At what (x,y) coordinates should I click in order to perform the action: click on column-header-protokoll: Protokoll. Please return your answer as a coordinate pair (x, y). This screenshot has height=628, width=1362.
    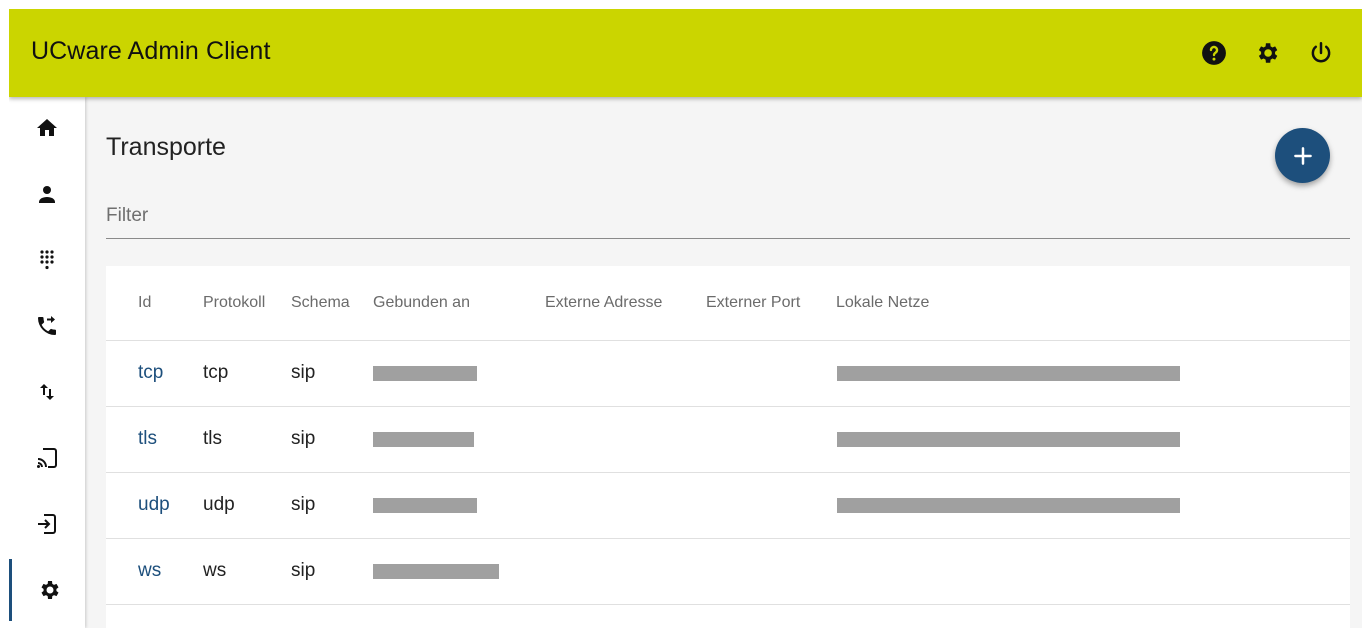
    Looking at the image, I should click on (234, 303).